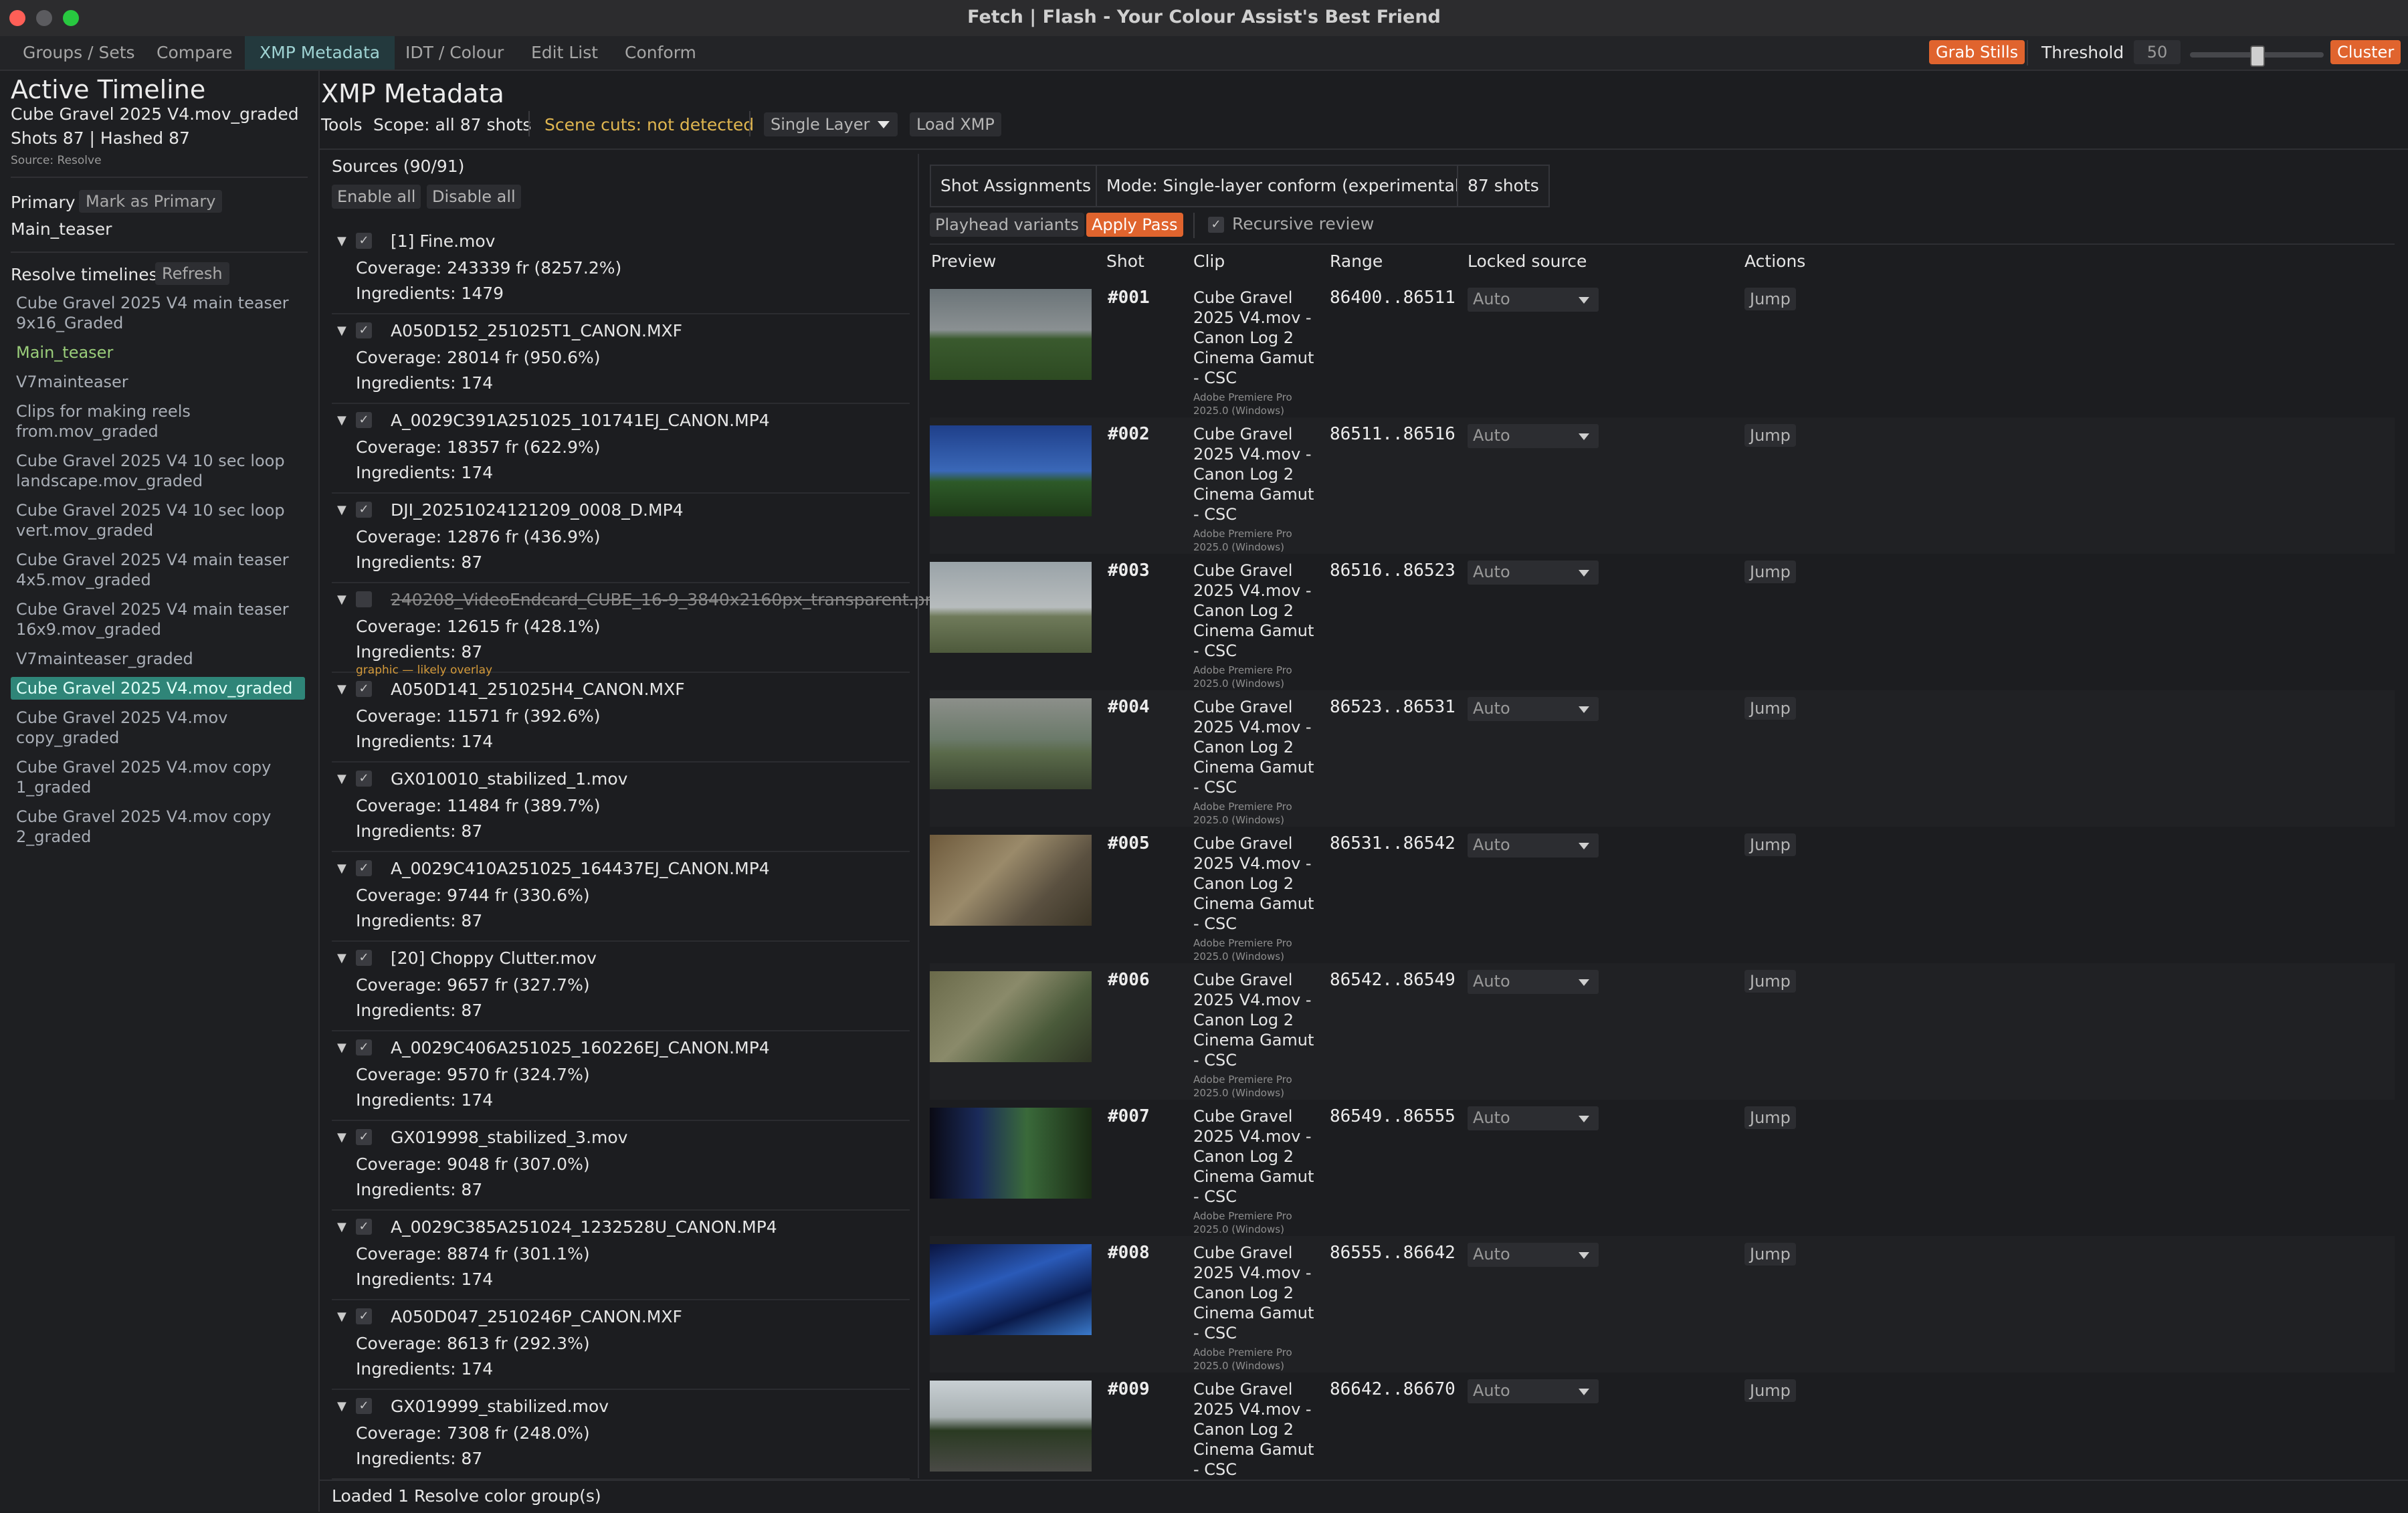  What do you see at coordinates (158, 421) in the screenshot?
I see `timeline-item: Clips for making reels from.mov_graded` at bounding box center [158, 421].